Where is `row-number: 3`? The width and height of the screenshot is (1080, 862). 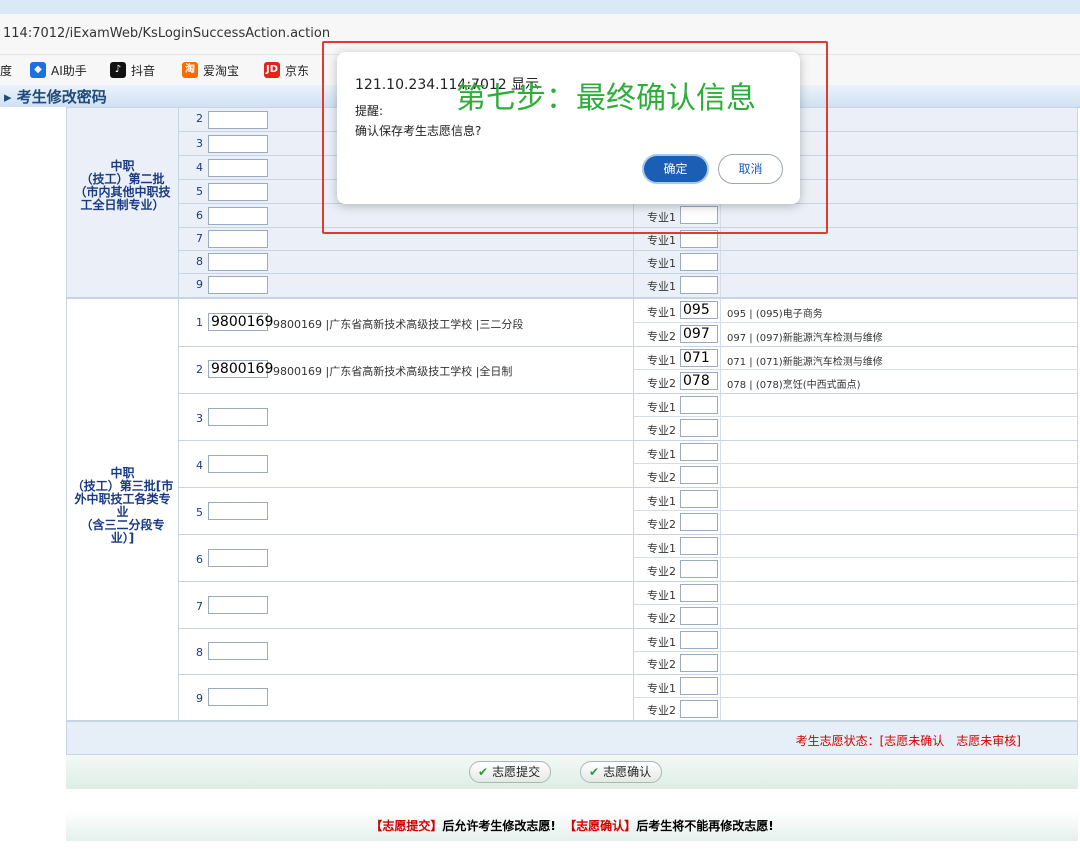
row-number: 3 is located at coordinates (199, 418).